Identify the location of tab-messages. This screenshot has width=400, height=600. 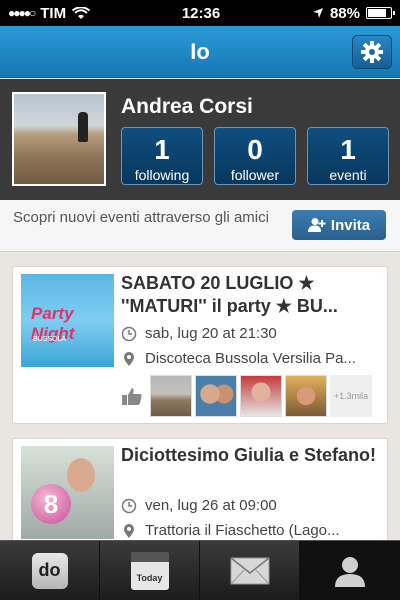
(250, 570).